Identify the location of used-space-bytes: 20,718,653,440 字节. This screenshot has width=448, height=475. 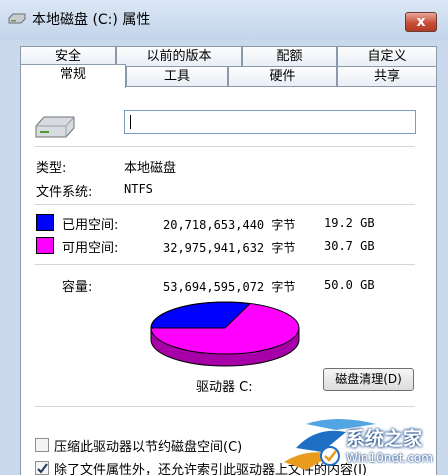
(229, 225).